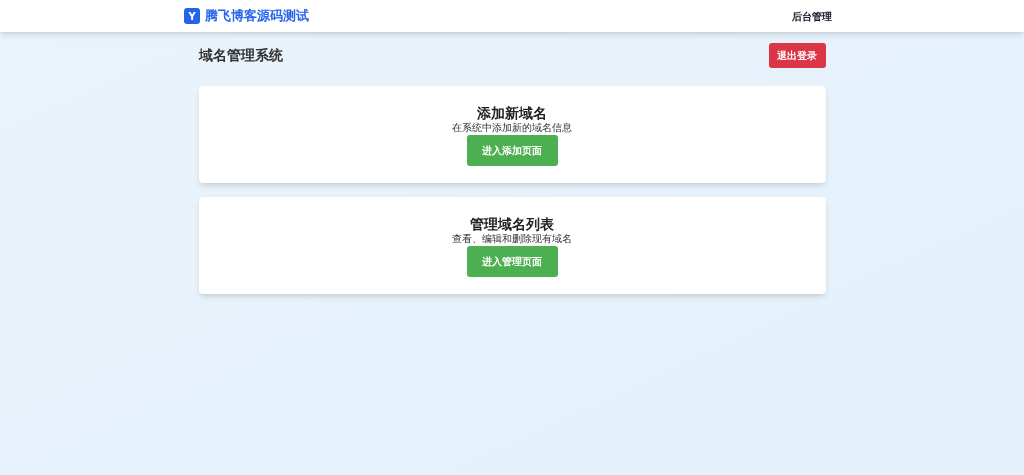 Image resolution: width=1024 pixels, height=475 pixels. What do you see at coordinates (816, 16) in the screenshot?
I see `nav-link: 后台管理` at bounding box center [816, 16].